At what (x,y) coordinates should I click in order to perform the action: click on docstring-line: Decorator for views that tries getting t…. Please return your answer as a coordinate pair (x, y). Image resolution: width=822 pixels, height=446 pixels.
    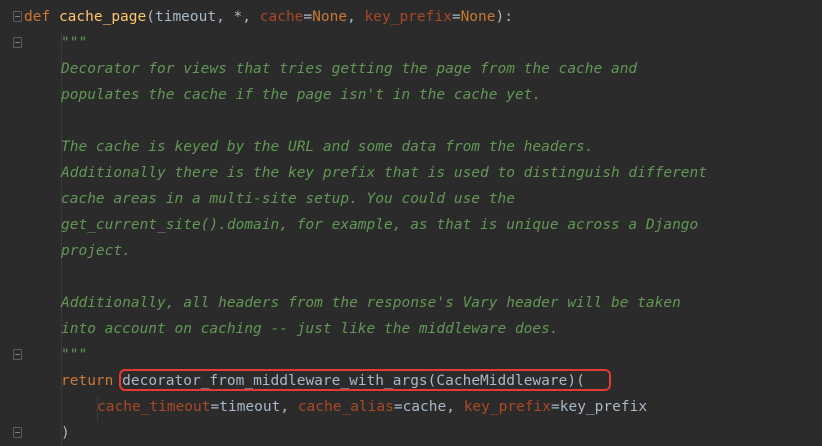
    Looking at the image, I should click on (349, 69).